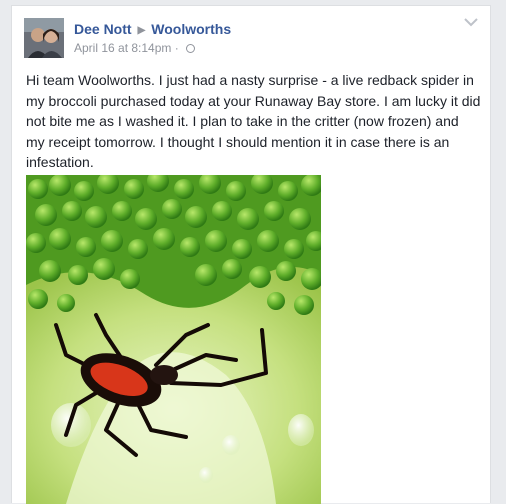 The height and width of the screenshot is (504, 506). I want to click on author-name-link: Dee Nott, so click(103, 29).